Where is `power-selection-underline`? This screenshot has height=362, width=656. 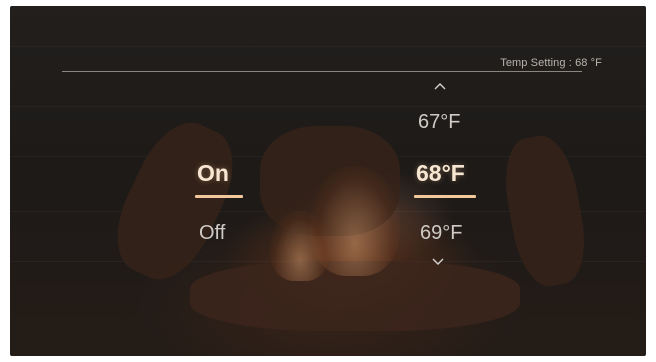
power-selection-underline is located at coordinates (219, 196).